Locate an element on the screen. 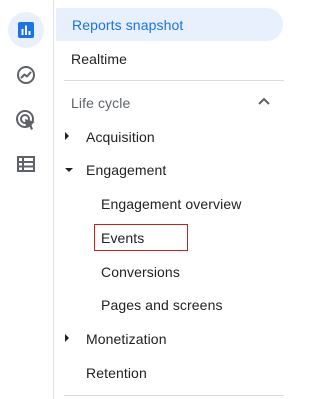  reports-icon is located at coordinates (26, 30).